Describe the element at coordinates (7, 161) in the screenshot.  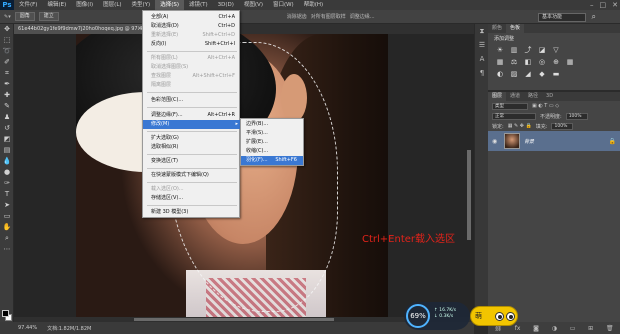
I see `blur-tool-icon: 💧` at that location.